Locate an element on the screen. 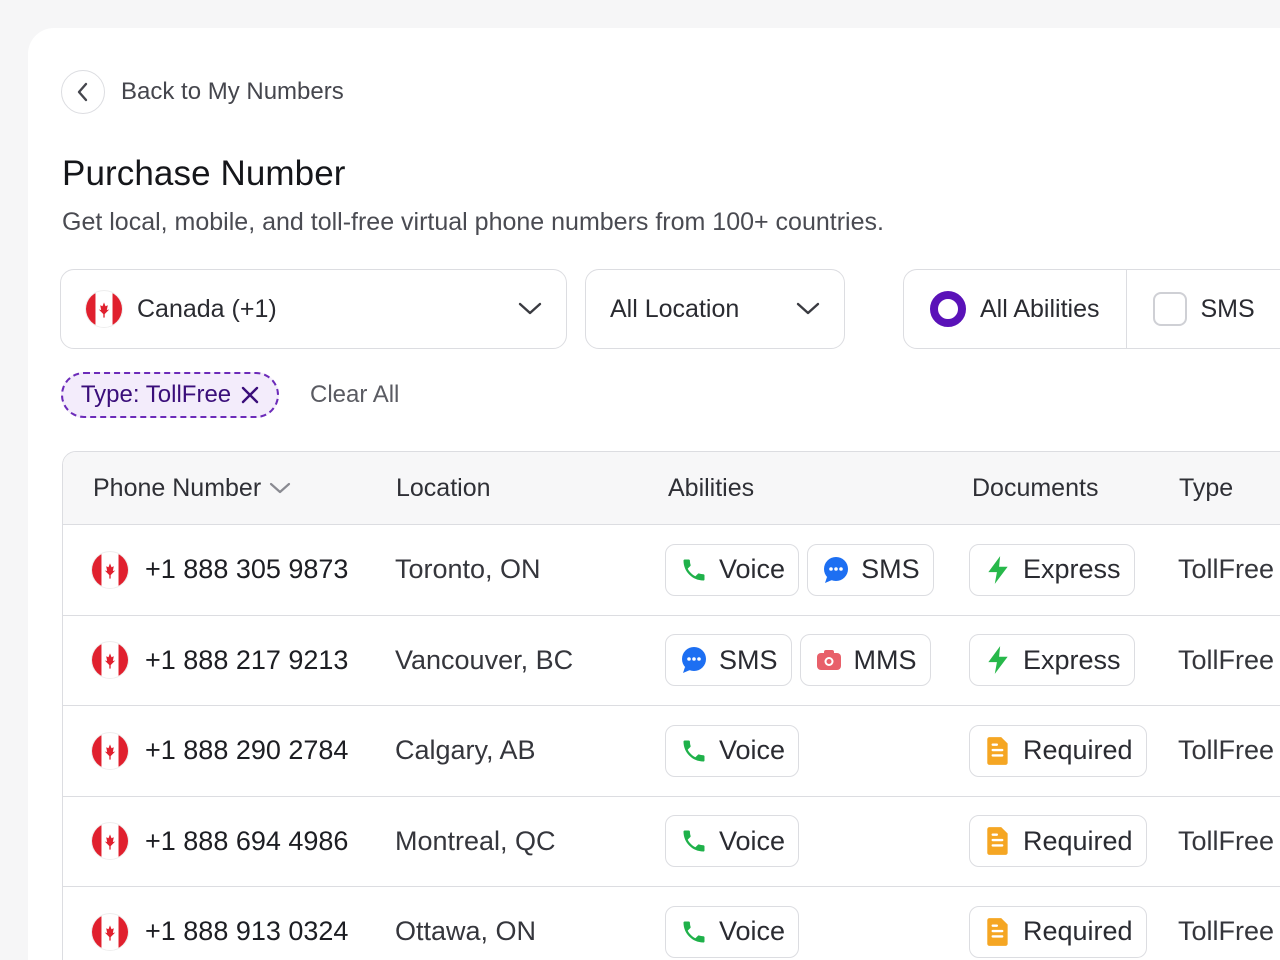  ability-option-label: All Abilities is located at coordinates (1040, 308).